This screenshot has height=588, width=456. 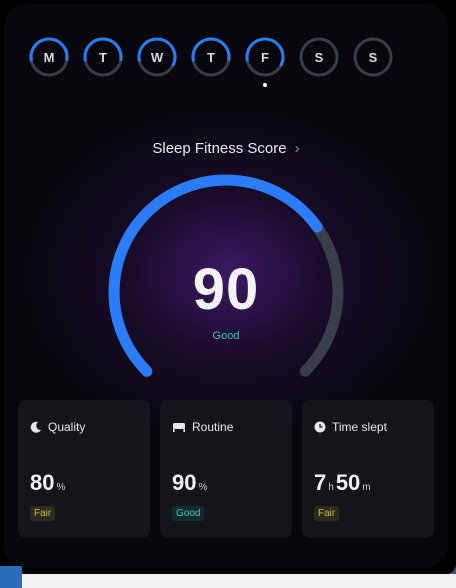 What do you see at coordinates (320, 482) in the screenshot?
I see `hours-number: 7` at bounding box center [320, 482].